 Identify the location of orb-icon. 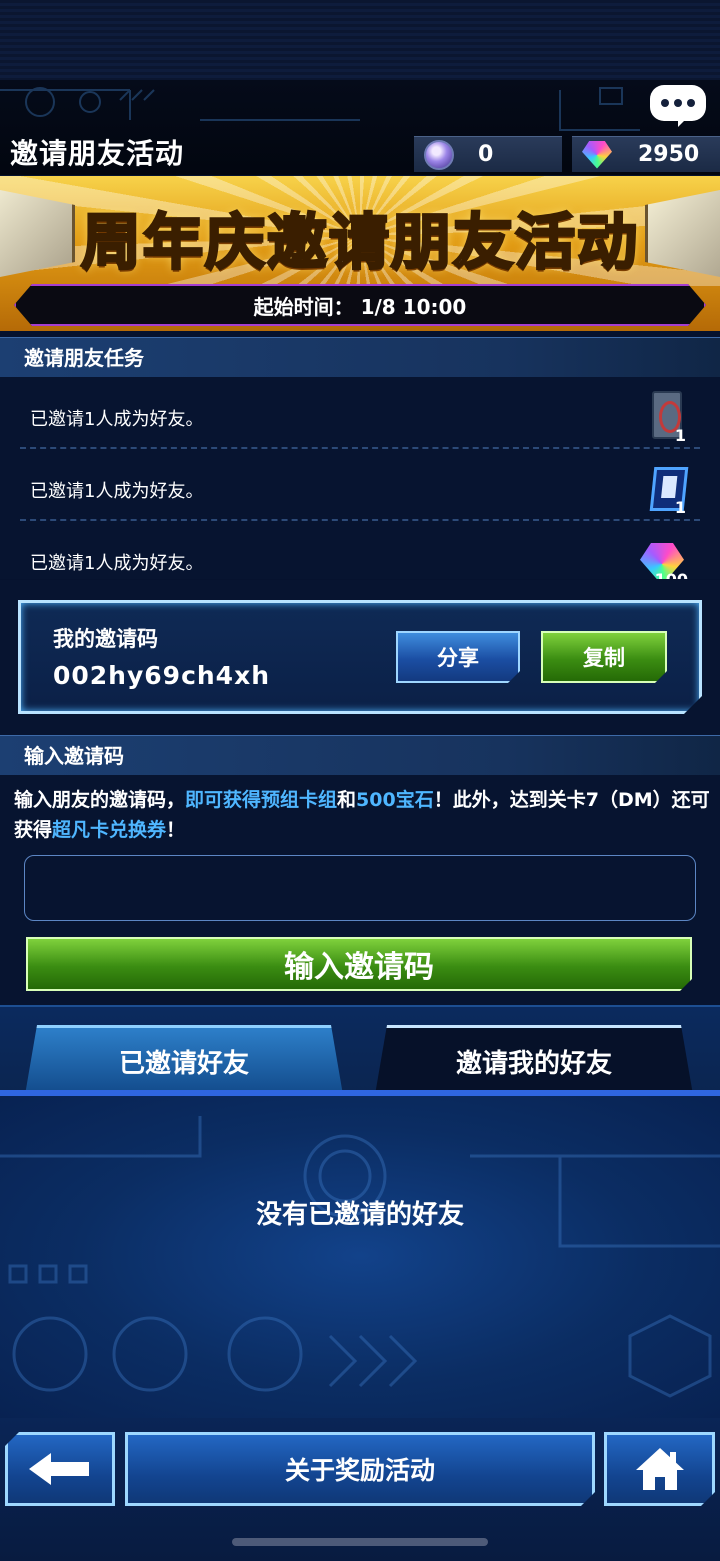
(439, 154).